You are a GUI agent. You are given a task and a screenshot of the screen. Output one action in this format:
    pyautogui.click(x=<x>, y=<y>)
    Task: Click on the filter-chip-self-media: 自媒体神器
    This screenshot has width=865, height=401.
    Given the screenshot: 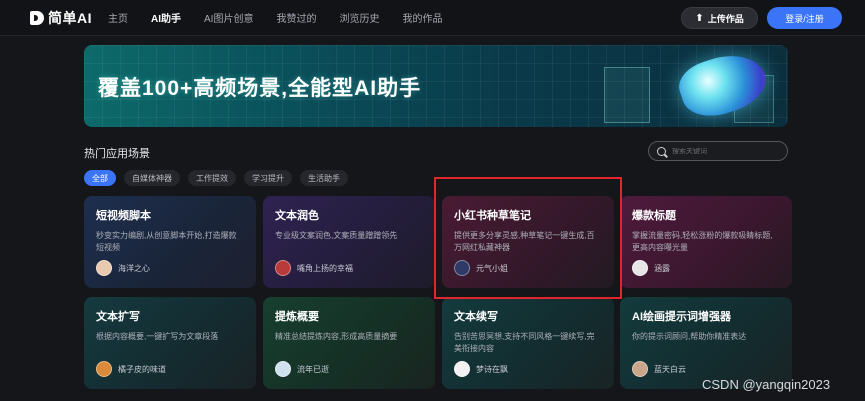 What is the action you would take?
    pyautogui.click(x=152, y=178)
    